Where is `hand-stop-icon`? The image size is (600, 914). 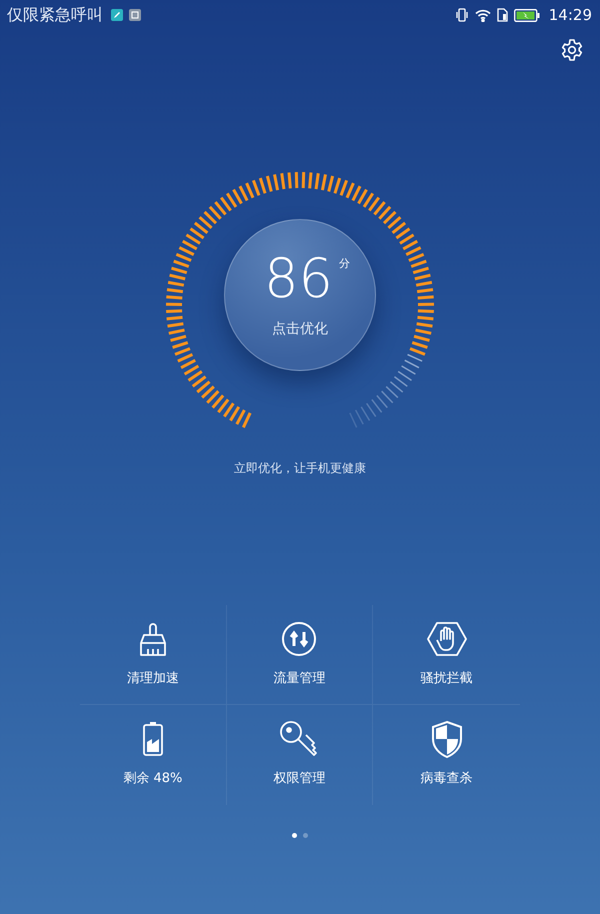 hand-stop-icon is located at coordinates (446, 639).